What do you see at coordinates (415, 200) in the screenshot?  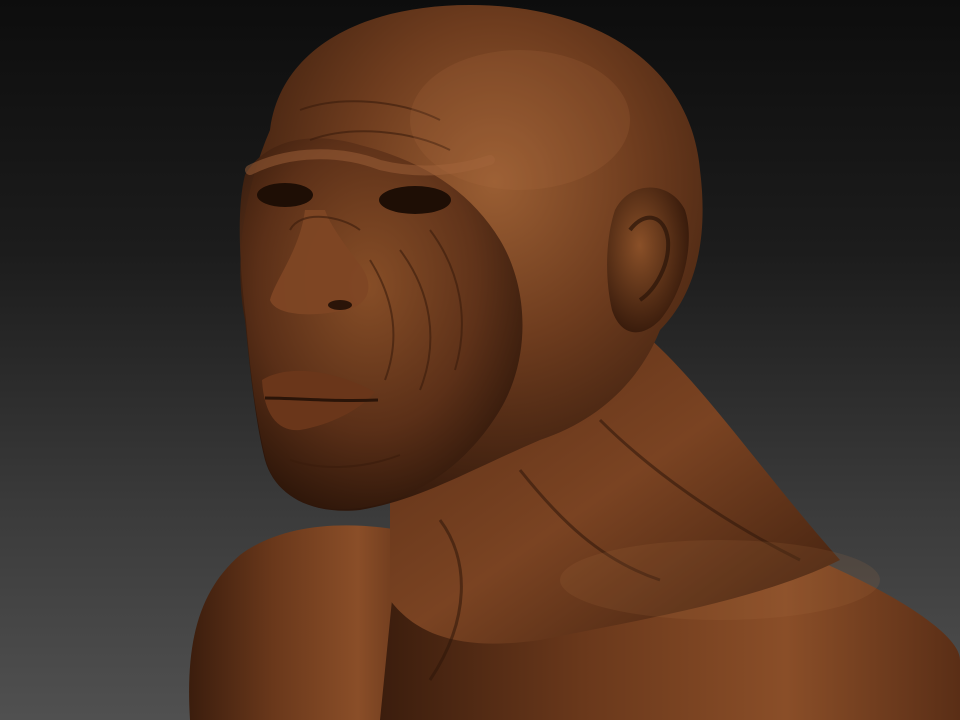 I see `right-eye-socket` at bounding box center [415, 200].